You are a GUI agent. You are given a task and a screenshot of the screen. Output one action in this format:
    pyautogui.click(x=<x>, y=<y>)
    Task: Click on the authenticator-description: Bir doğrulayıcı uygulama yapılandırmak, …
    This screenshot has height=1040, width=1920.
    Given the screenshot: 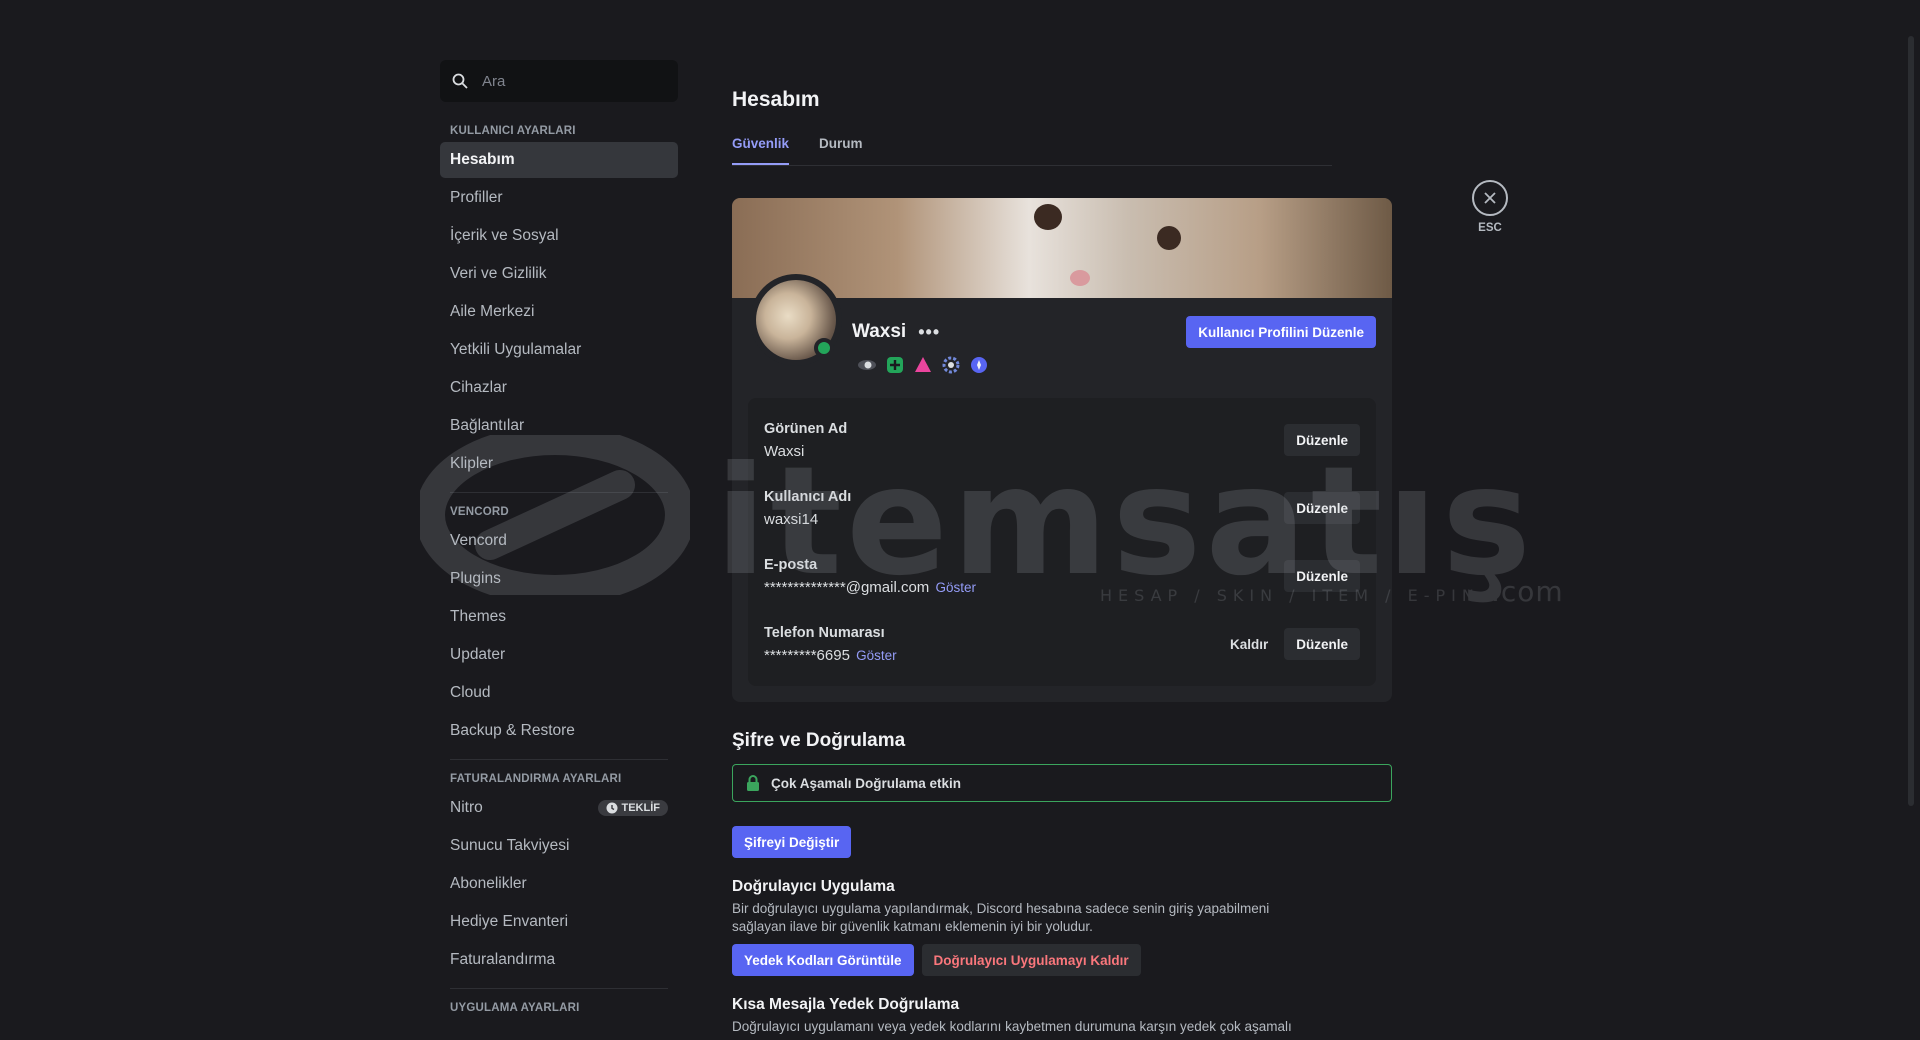 What is the action you would take?
    pyautogui.click(x=1001, y=917)
    